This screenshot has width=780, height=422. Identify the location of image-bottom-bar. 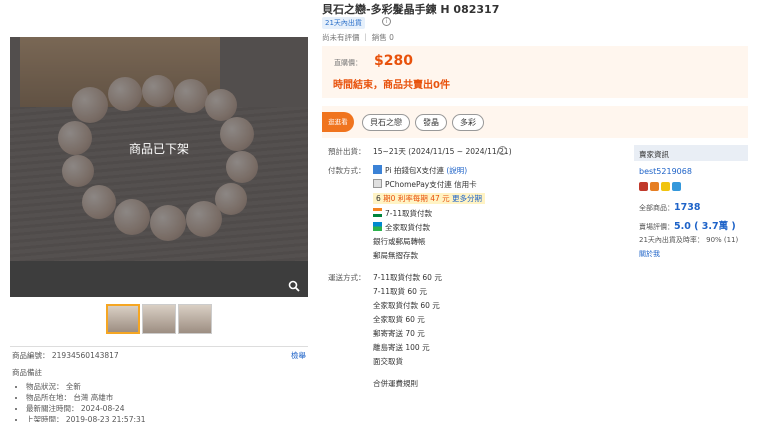
(159, 279).